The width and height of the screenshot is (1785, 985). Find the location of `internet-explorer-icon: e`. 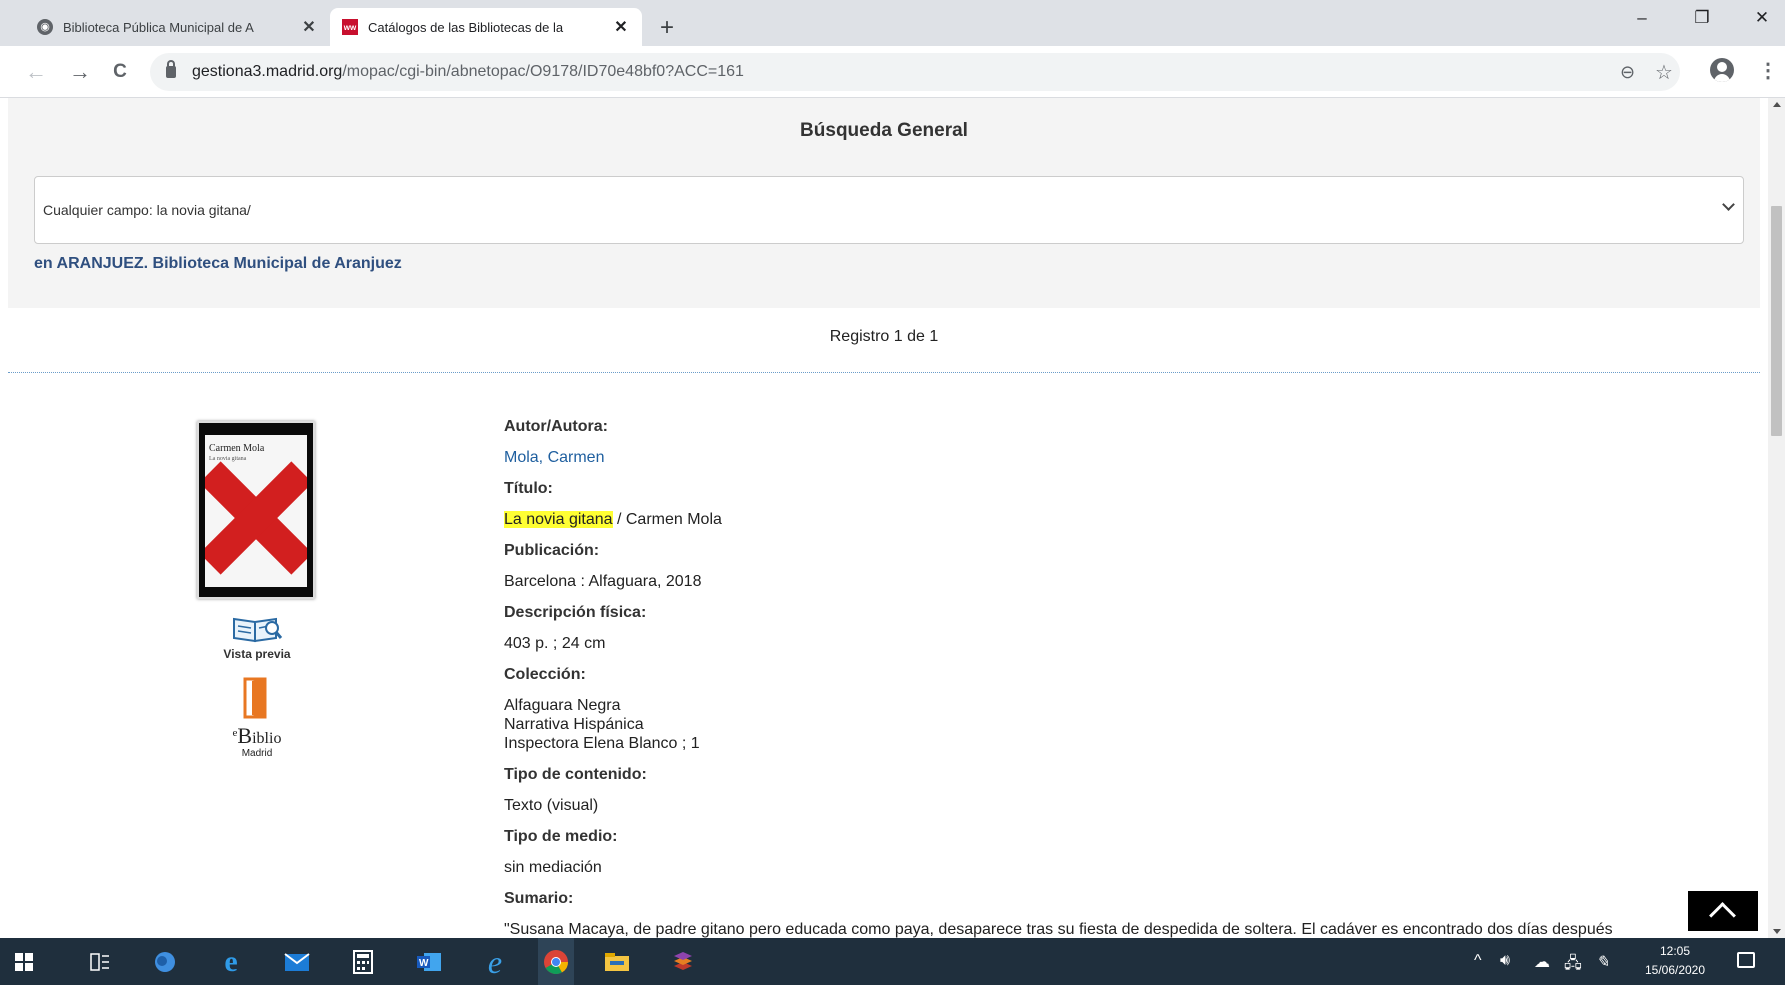

internet-explorer-icon: e is located at coordinates (495, 962).